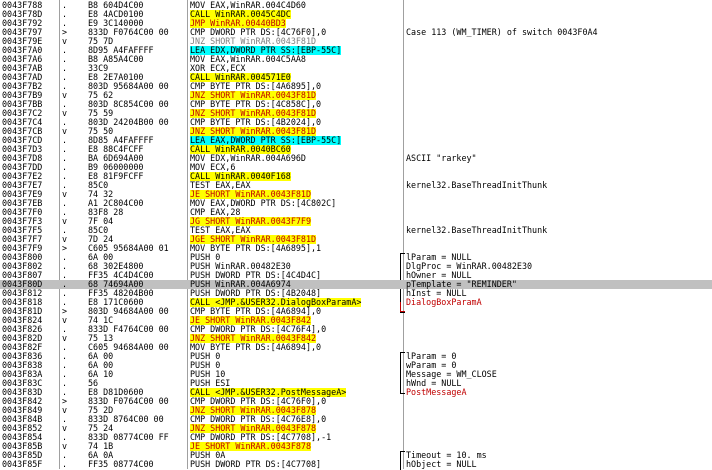  What do you see at coordinates (296, 5) in the screenshot?
I see `disassembly-cell: MOV EAX,WinRAR.004C4D60` at bounding box center [296, 5].